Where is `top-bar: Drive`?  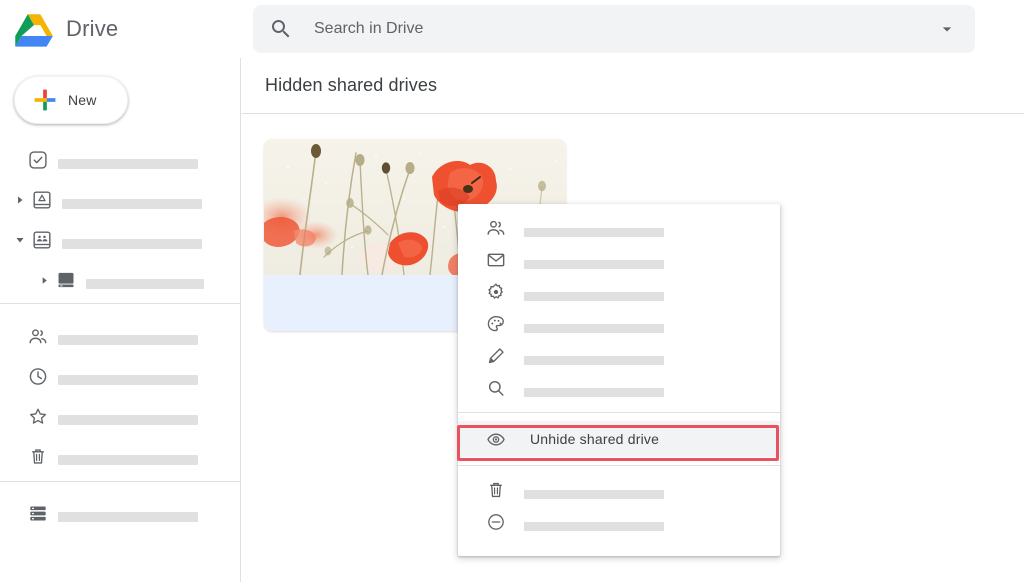
top-bar: Drive is located at coordinates (512, 29).